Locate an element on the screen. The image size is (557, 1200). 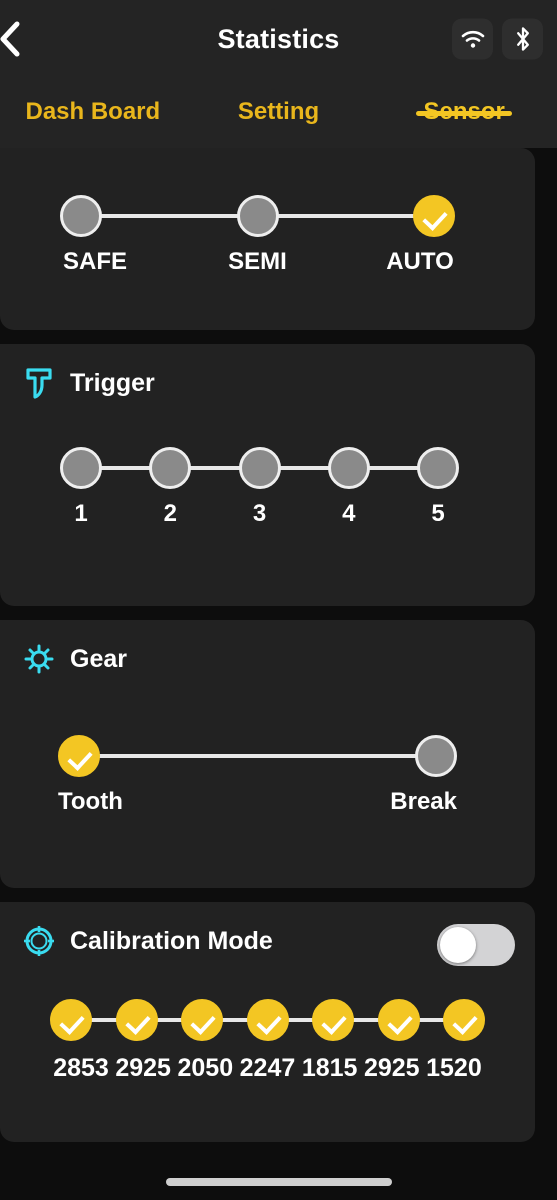
chevron-left-icon is located at coordinates (10, 39).